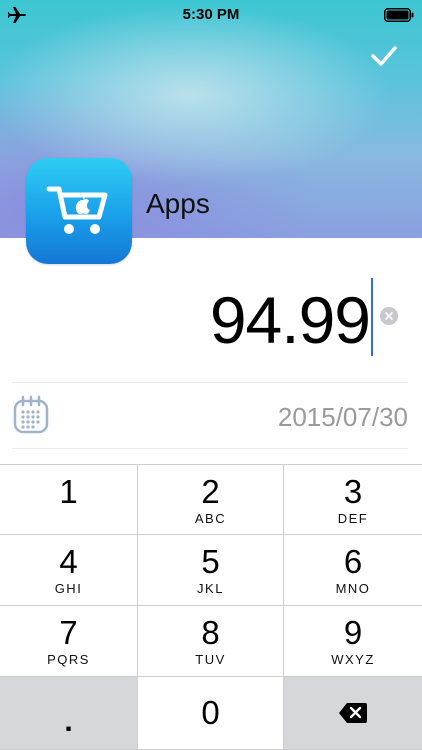  I want to click on key-digit: 1, so click(68, 491).